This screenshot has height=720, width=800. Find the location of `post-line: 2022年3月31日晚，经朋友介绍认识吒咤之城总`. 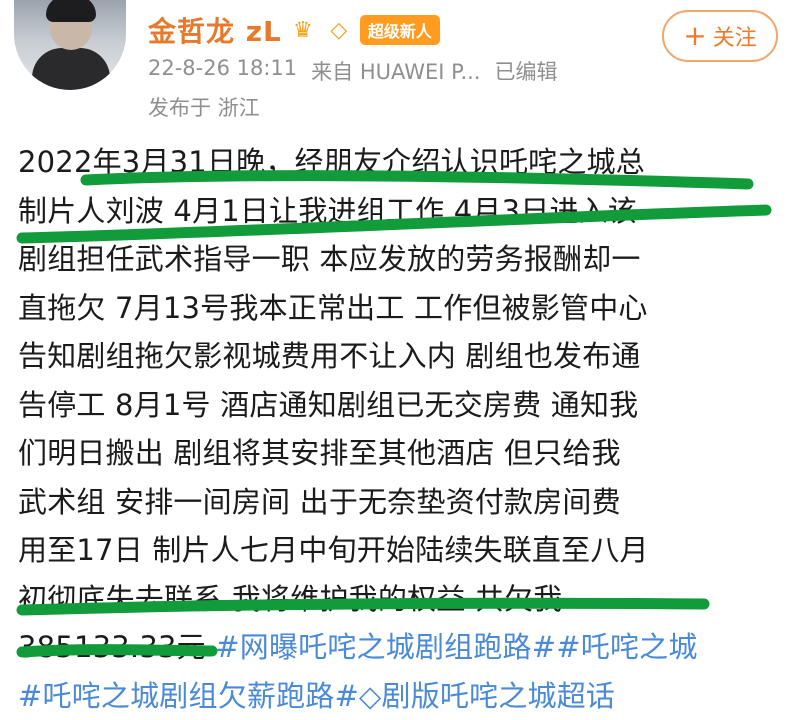

post-line: 2022年3月31日晚，经朋友介绍认识吒咤之城总 is located at coordinates (403, 162).